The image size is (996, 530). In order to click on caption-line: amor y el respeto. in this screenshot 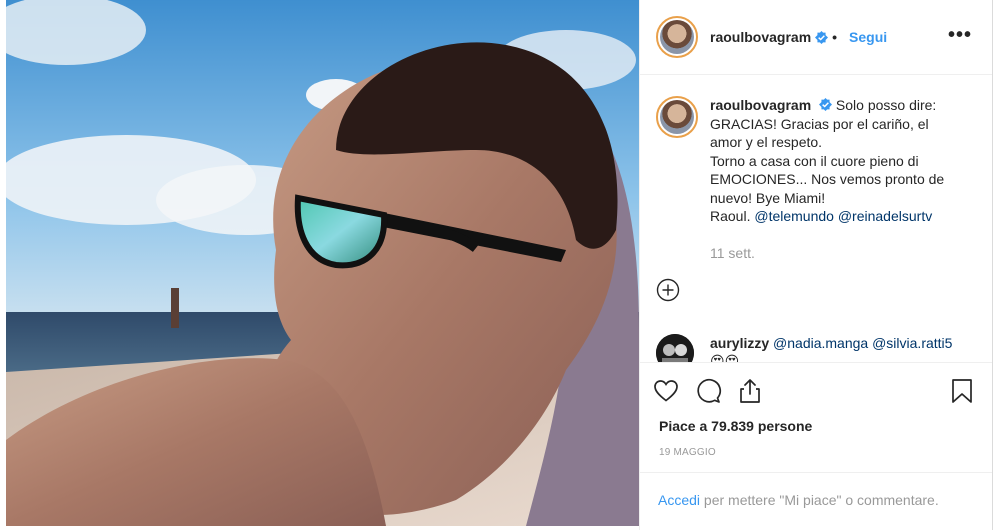, I will do `click(766, 142)`.